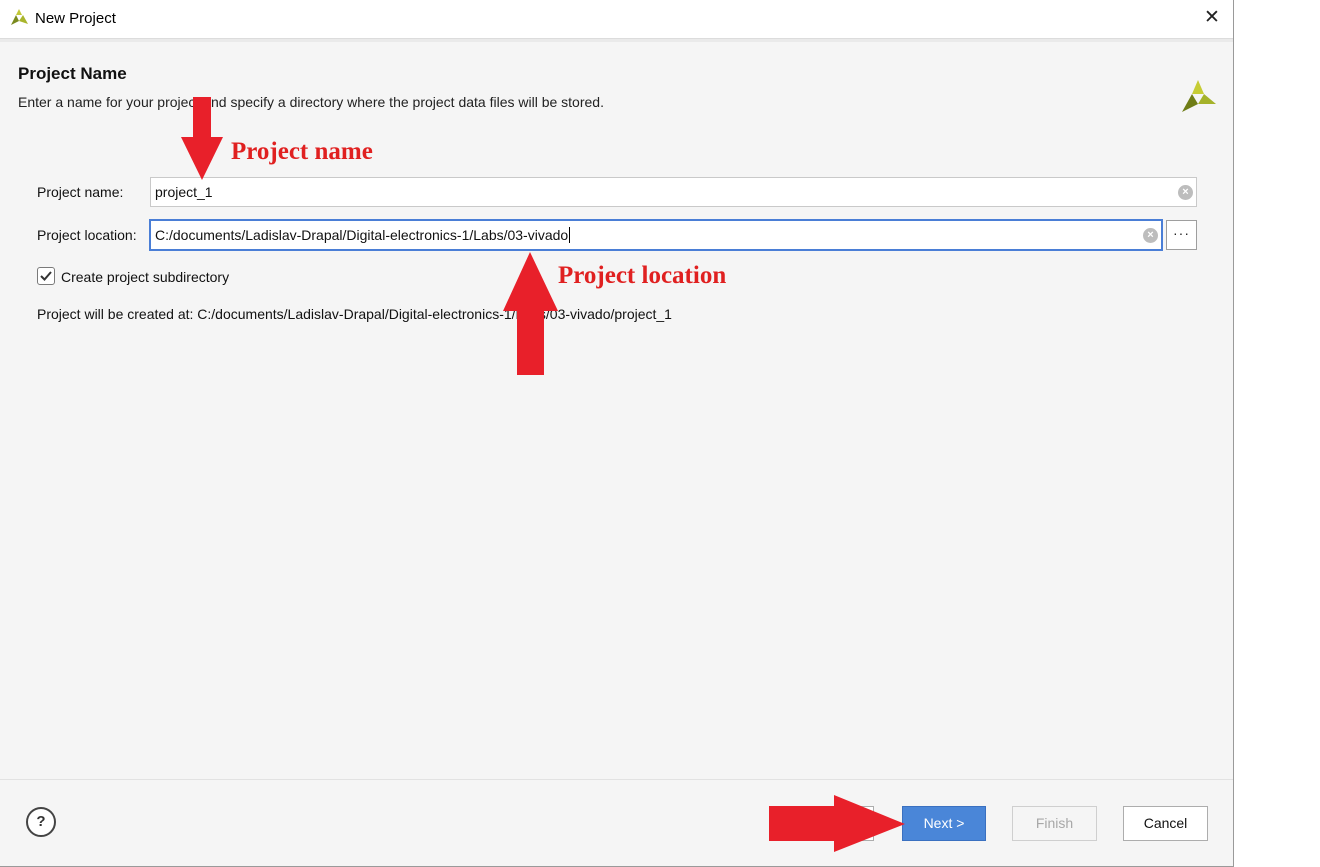 The height and width of the screenshot is (867, 1320). What do you see at coordinates (1054, 823) in the screenshot?
I see `finish-button: Finish` at bounding box center [1054, 823].